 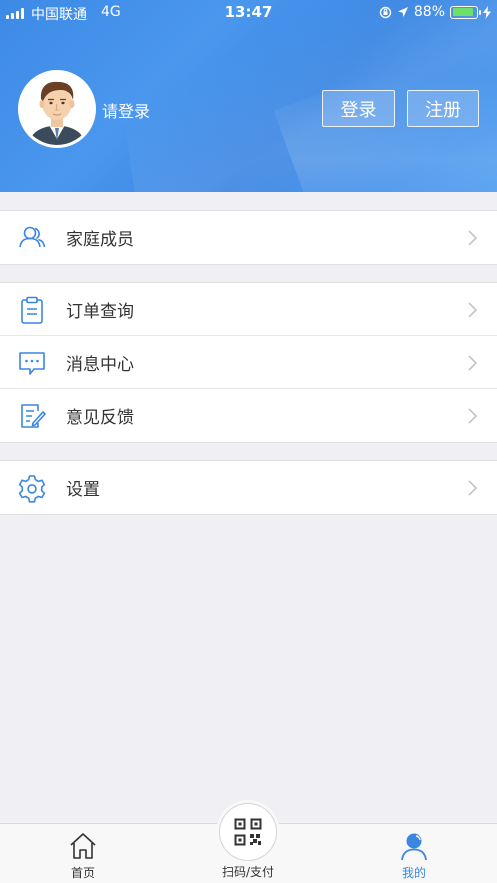 I want to click on tab-label-scan: 扫码/支付, so click(x=248, y=871).